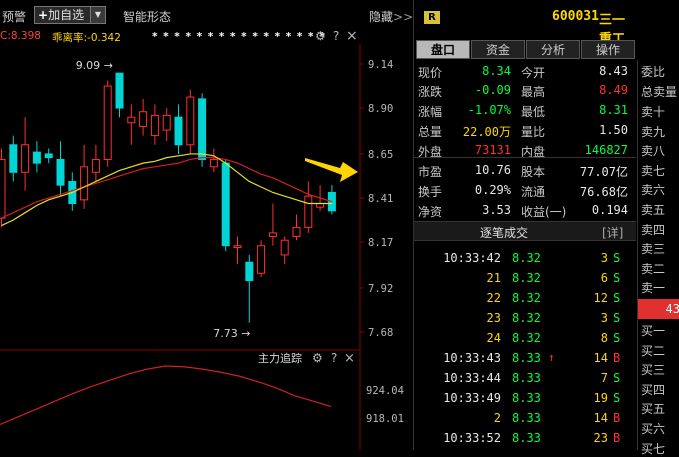 Image resolution: width=679 pixels, height=457 pixels. I want to click on trade-side: B, so click(617, 418).